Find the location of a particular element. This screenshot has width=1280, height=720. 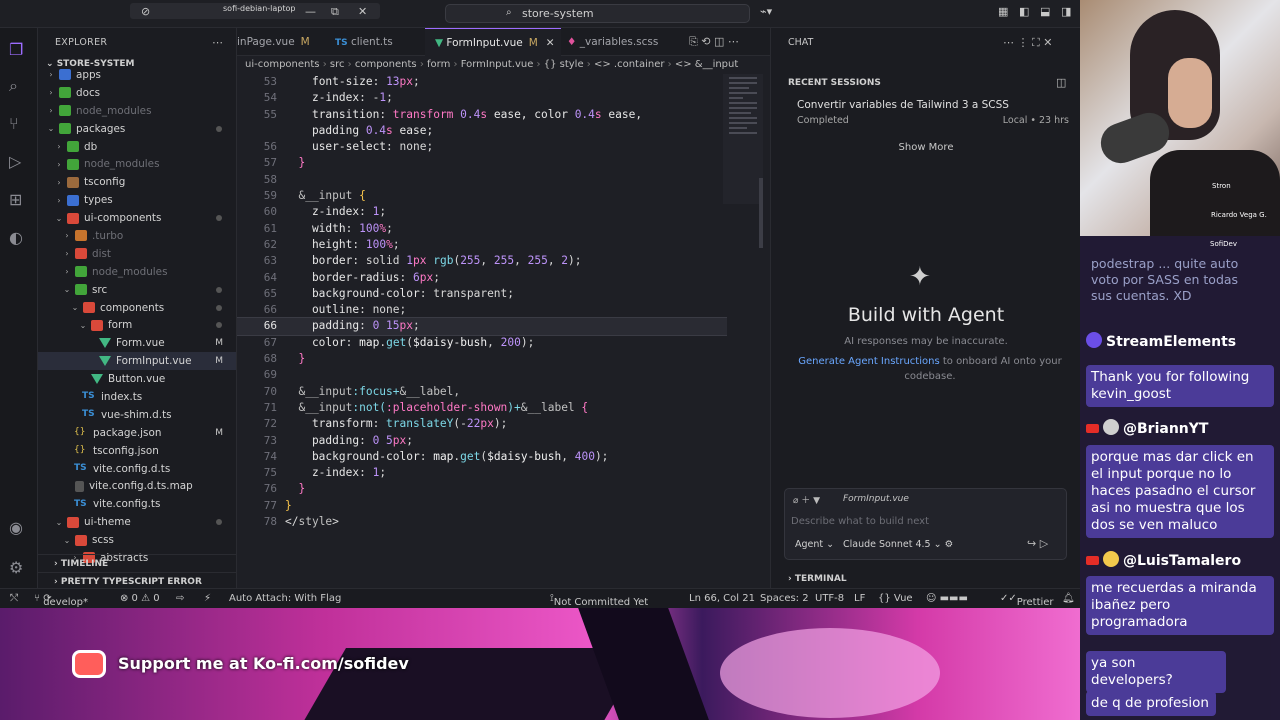

editor-scrollbar is located at coordinates (761, 213).